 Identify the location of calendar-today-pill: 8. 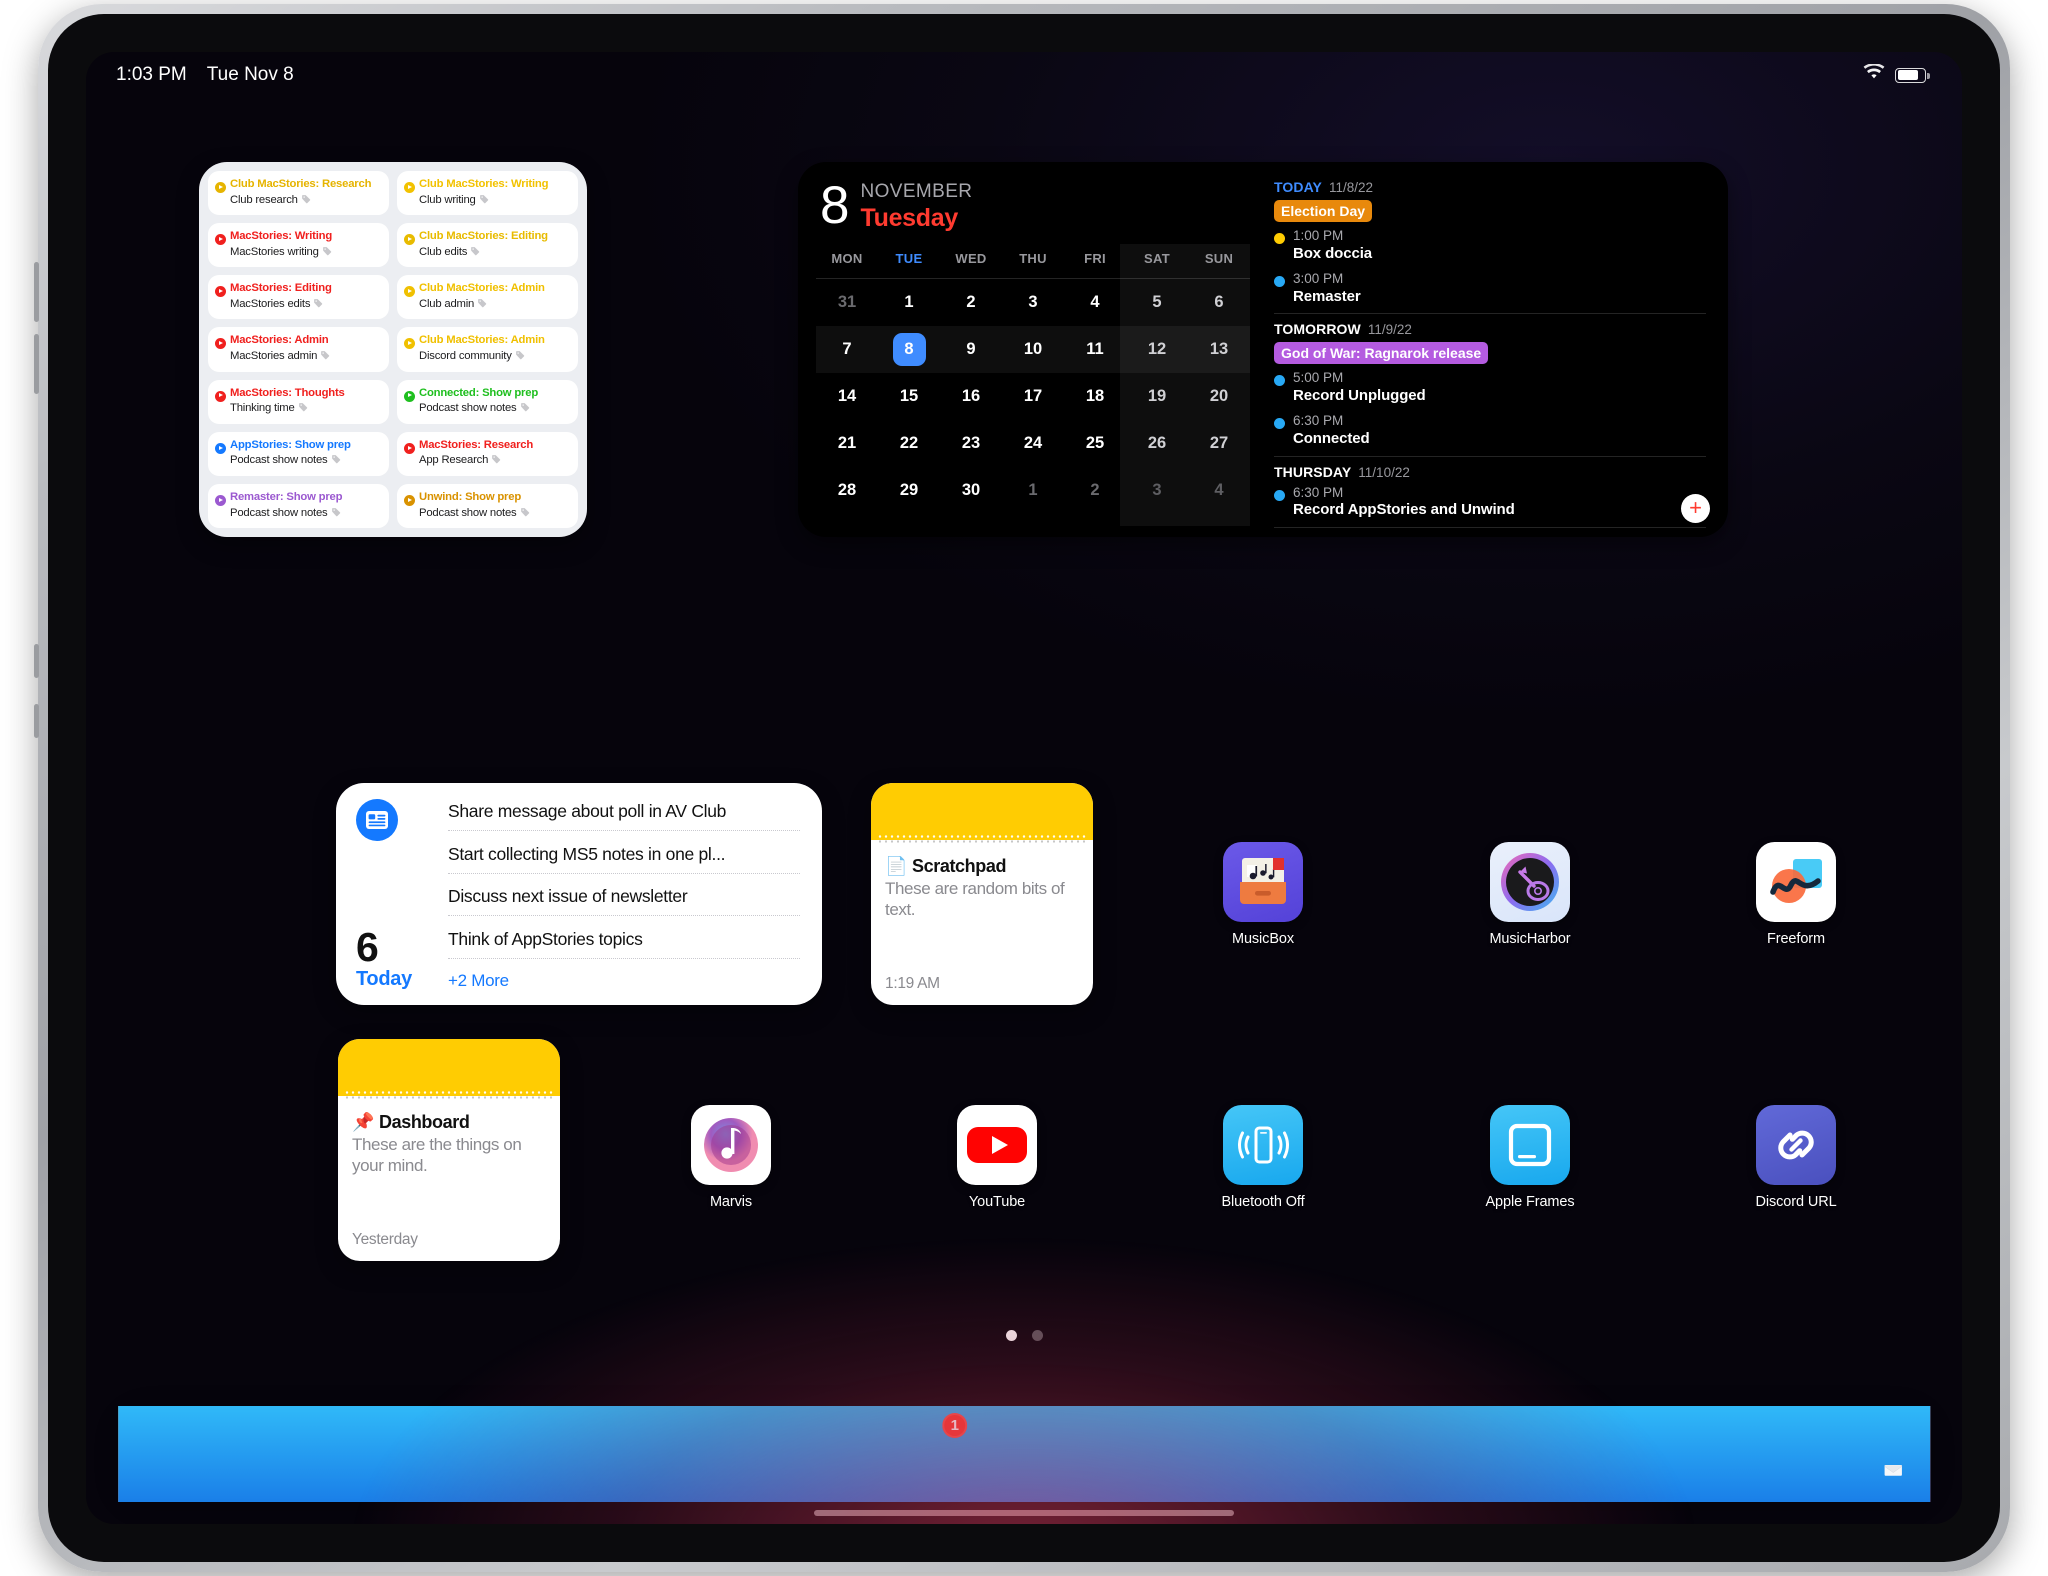
(909, 349).